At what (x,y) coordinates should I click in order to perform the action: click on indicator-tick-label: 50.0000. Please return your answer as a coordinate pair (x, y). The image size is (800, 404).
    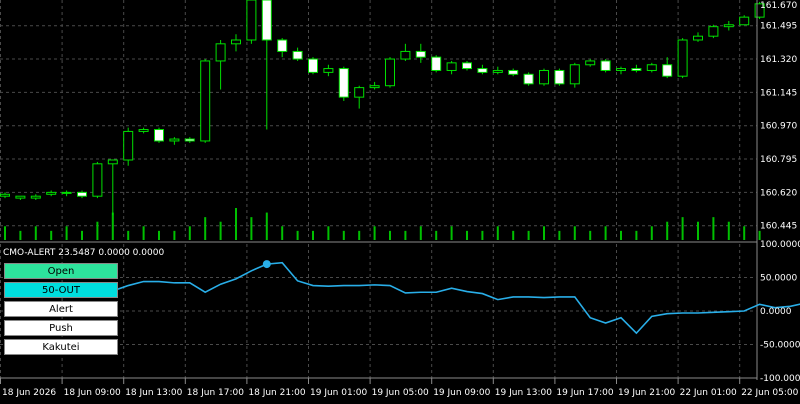
    Looking at the image, I should click on (778, 279).